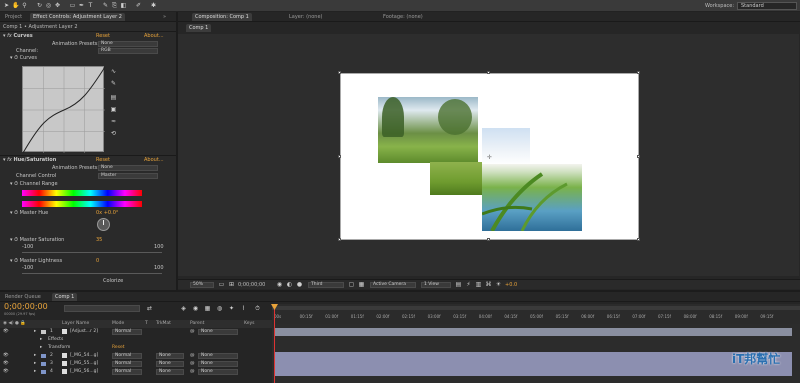  Describe the element at coordinates (118, 348) in the screenshot. I see `transform-reset-button: Reset` at that location.